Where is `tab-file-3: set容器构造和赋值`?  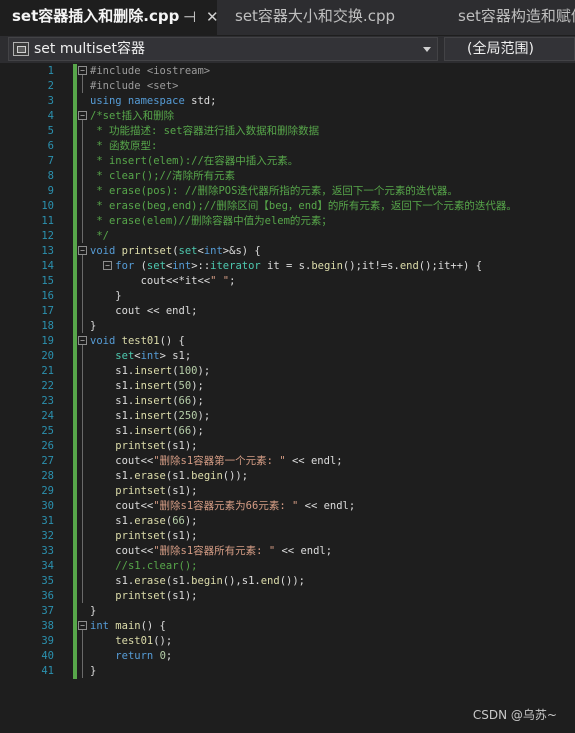
tab-file-3: set容器构造和赋值 is located at coordinates (510, 17).